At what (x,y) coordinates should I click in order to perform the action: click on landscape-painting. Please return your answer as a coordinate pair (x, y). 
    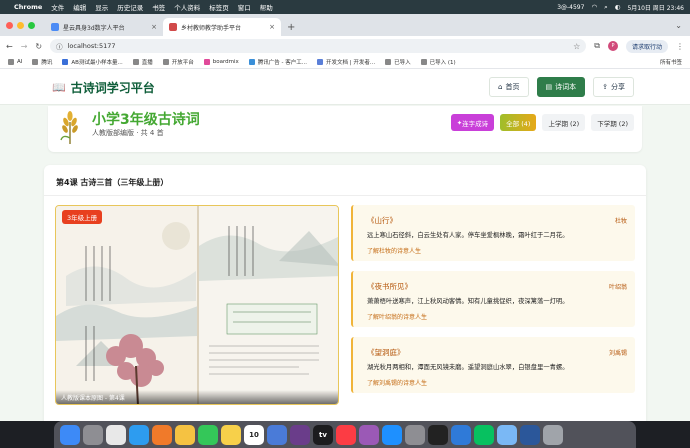
    Looking at the image, I should click on (268, 300).